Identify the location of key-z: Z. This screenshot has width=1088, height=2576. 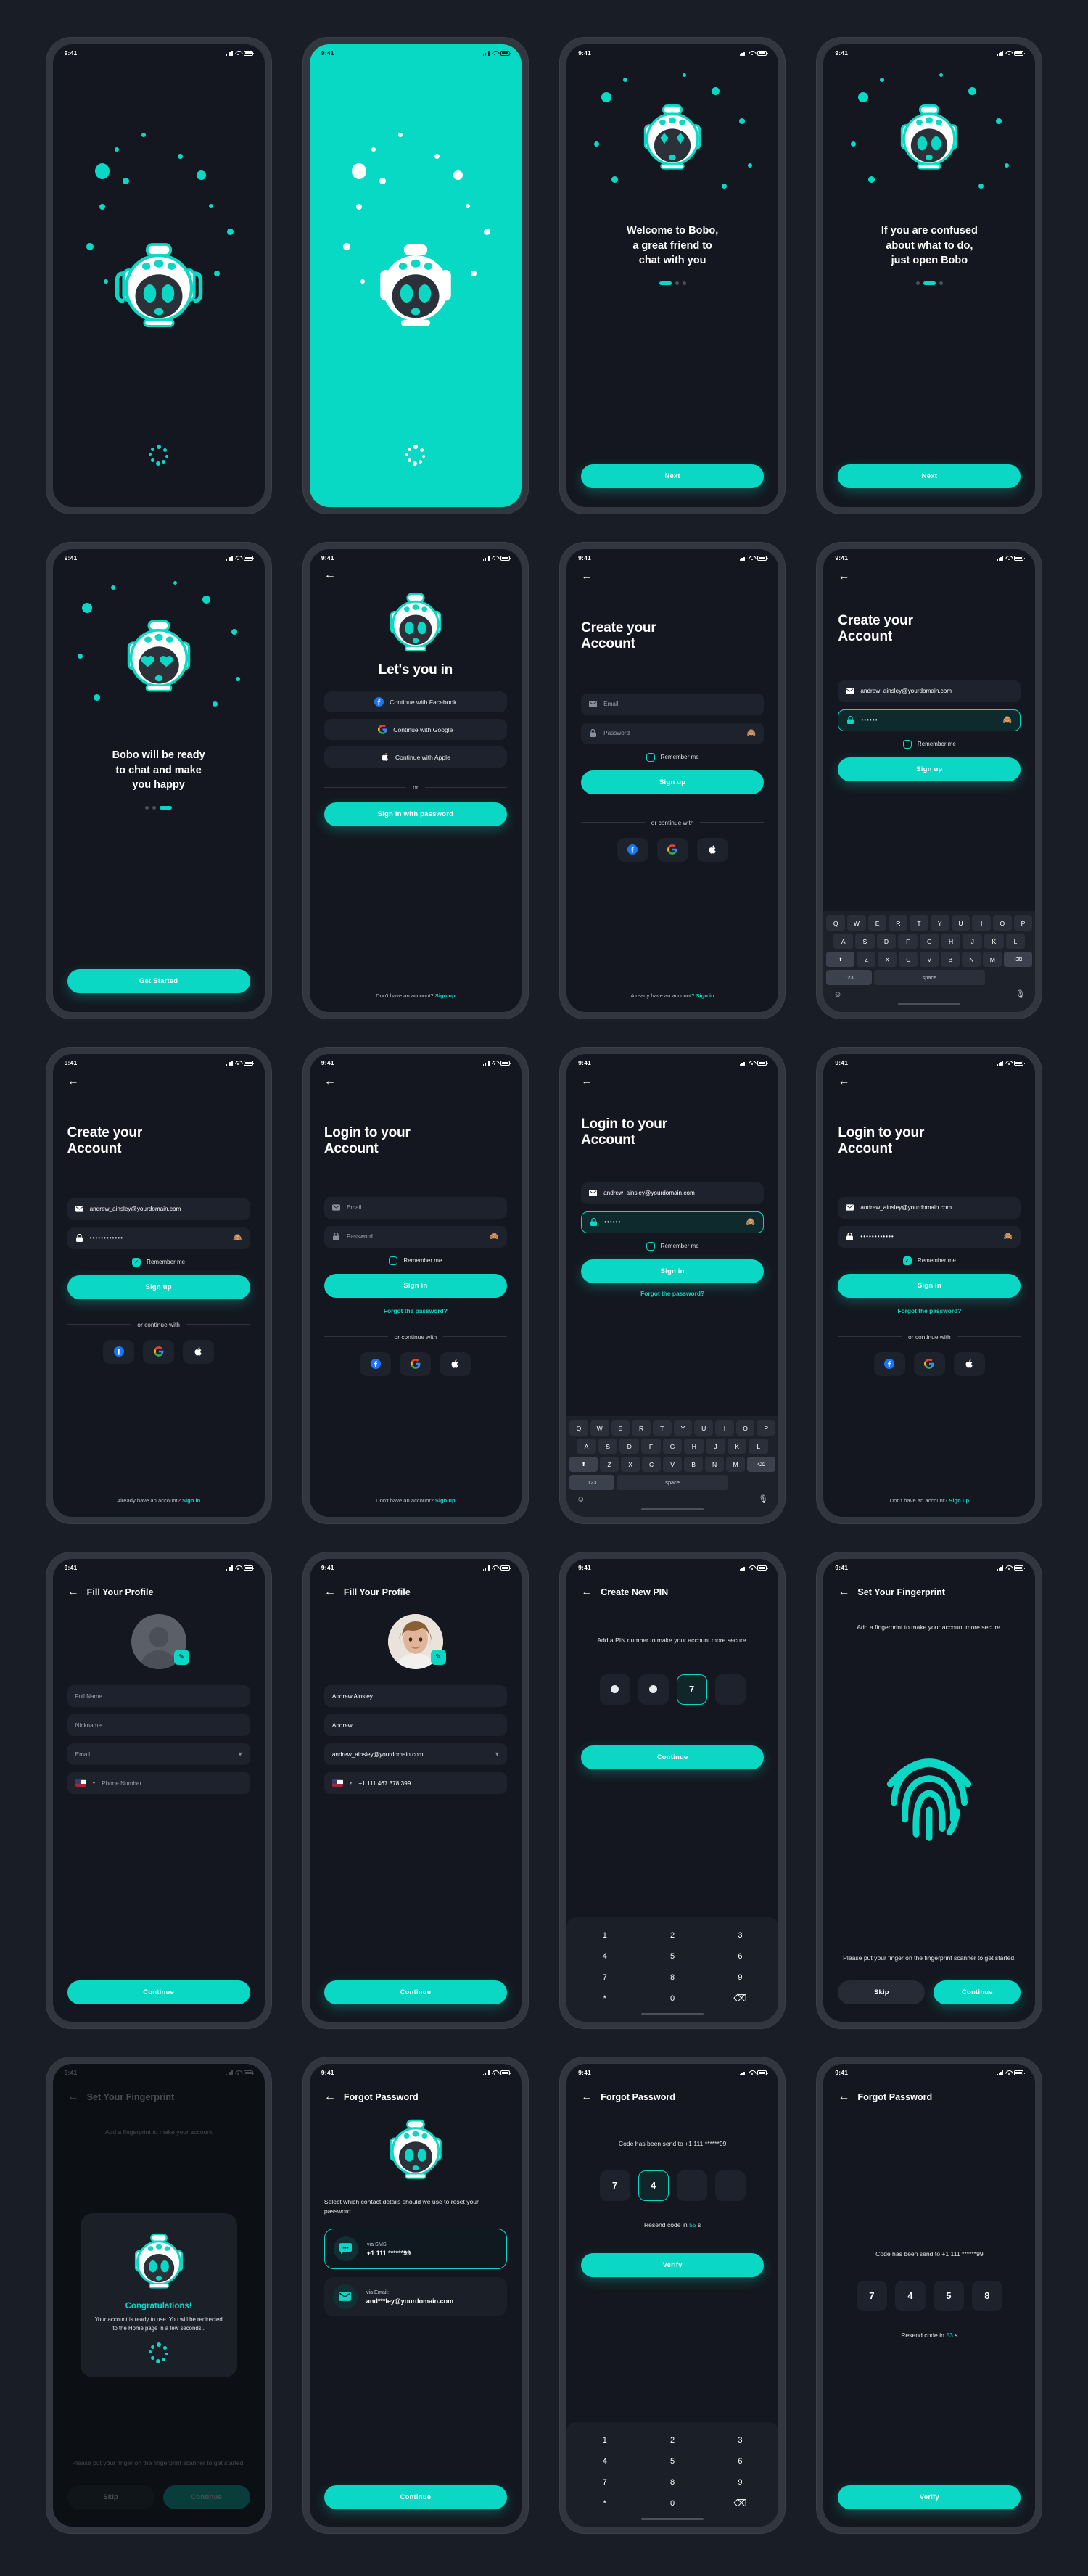
(866, 959).